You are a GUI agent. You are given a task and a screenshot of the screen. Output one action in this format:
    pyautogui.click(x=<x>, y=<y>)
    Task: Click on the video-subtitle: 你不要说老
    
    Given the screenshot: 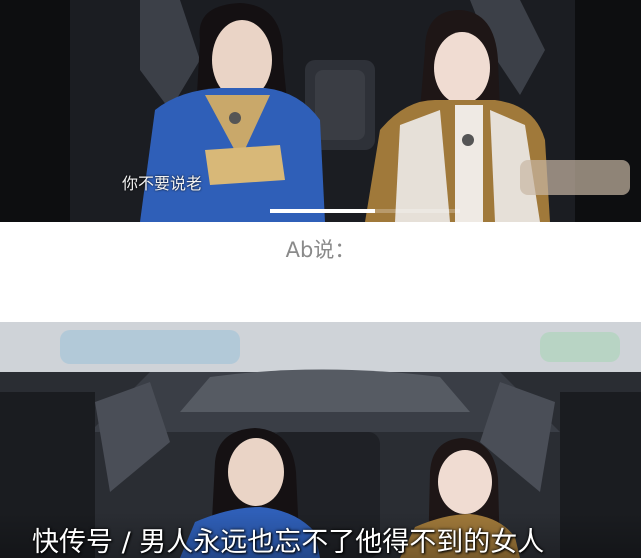 What is the action you would take?
    pyautogui.click(x=162, y=183)
    